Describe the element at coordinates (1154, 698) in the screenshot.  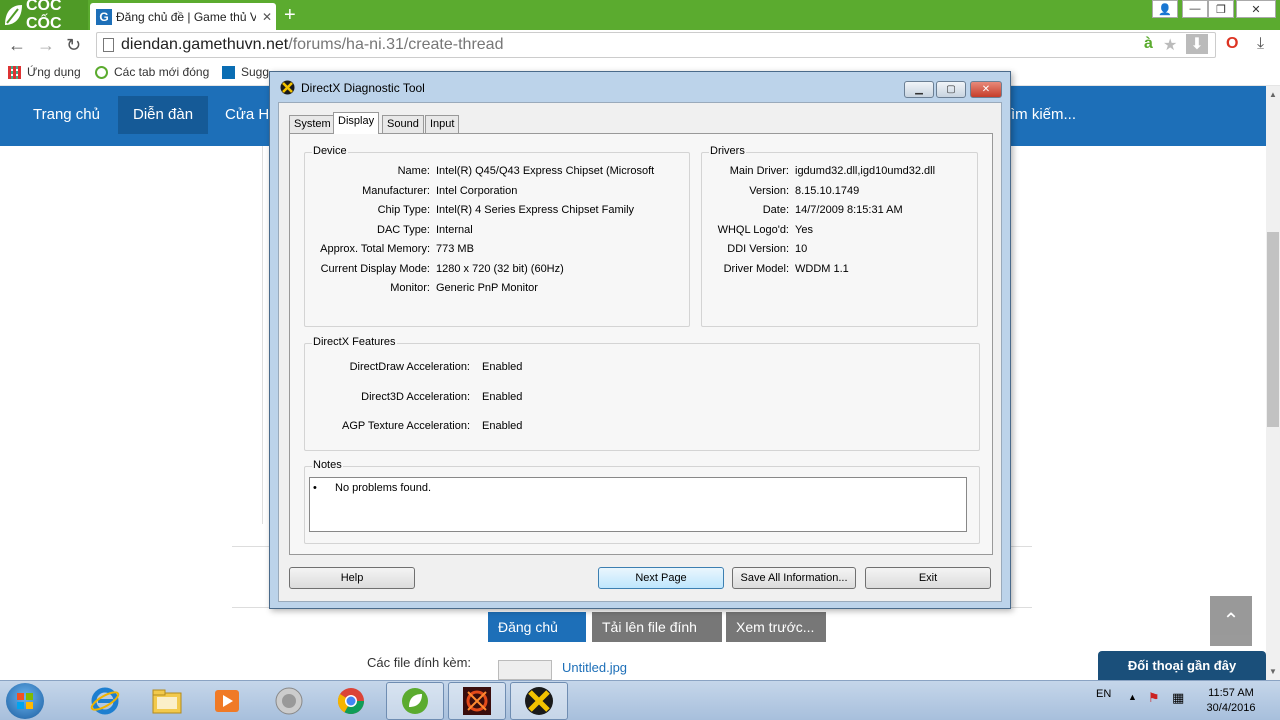
I see `tray-flag-icon: ⚑` at that location.